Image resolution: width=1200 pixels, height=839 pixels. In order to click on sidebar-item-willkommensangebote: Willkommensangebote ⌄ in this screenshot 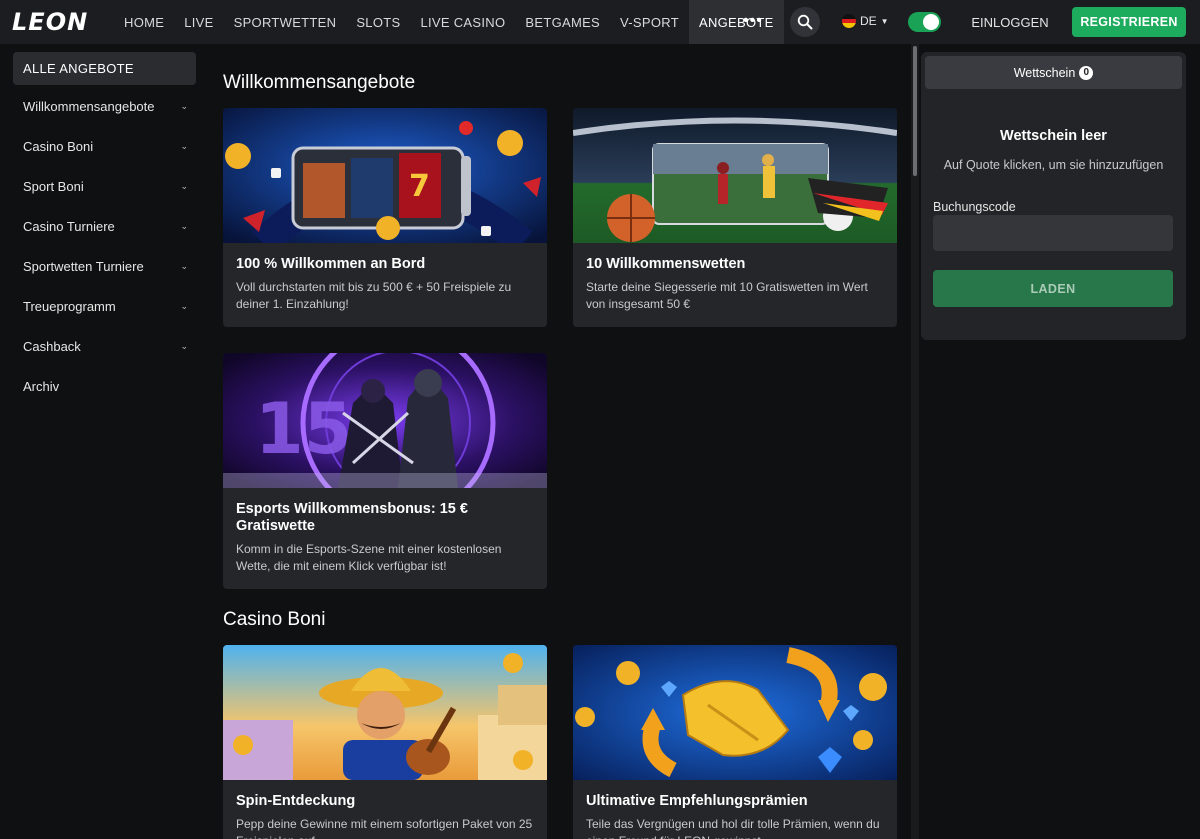, I will do `click(105, 106)`.